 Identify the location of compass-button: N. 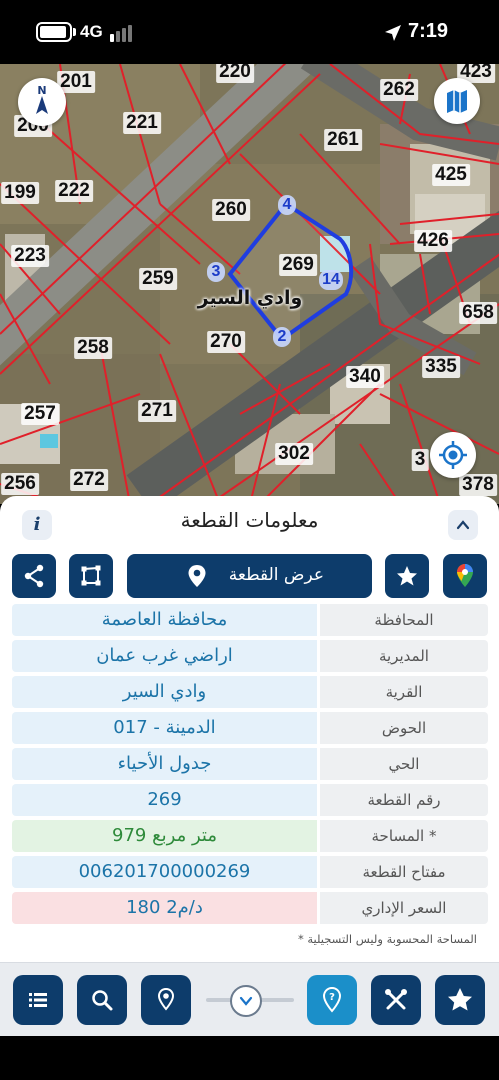
(42, 102).